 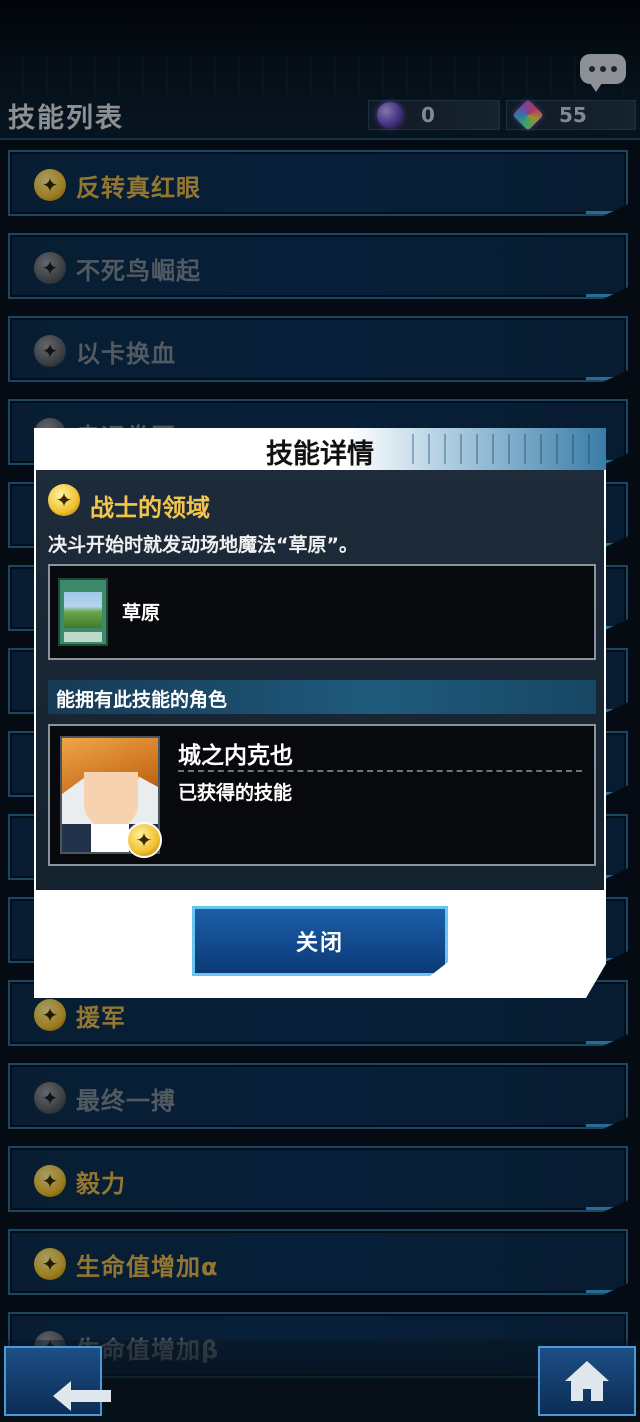 I want to click on divider, so click(x=380, y=771).